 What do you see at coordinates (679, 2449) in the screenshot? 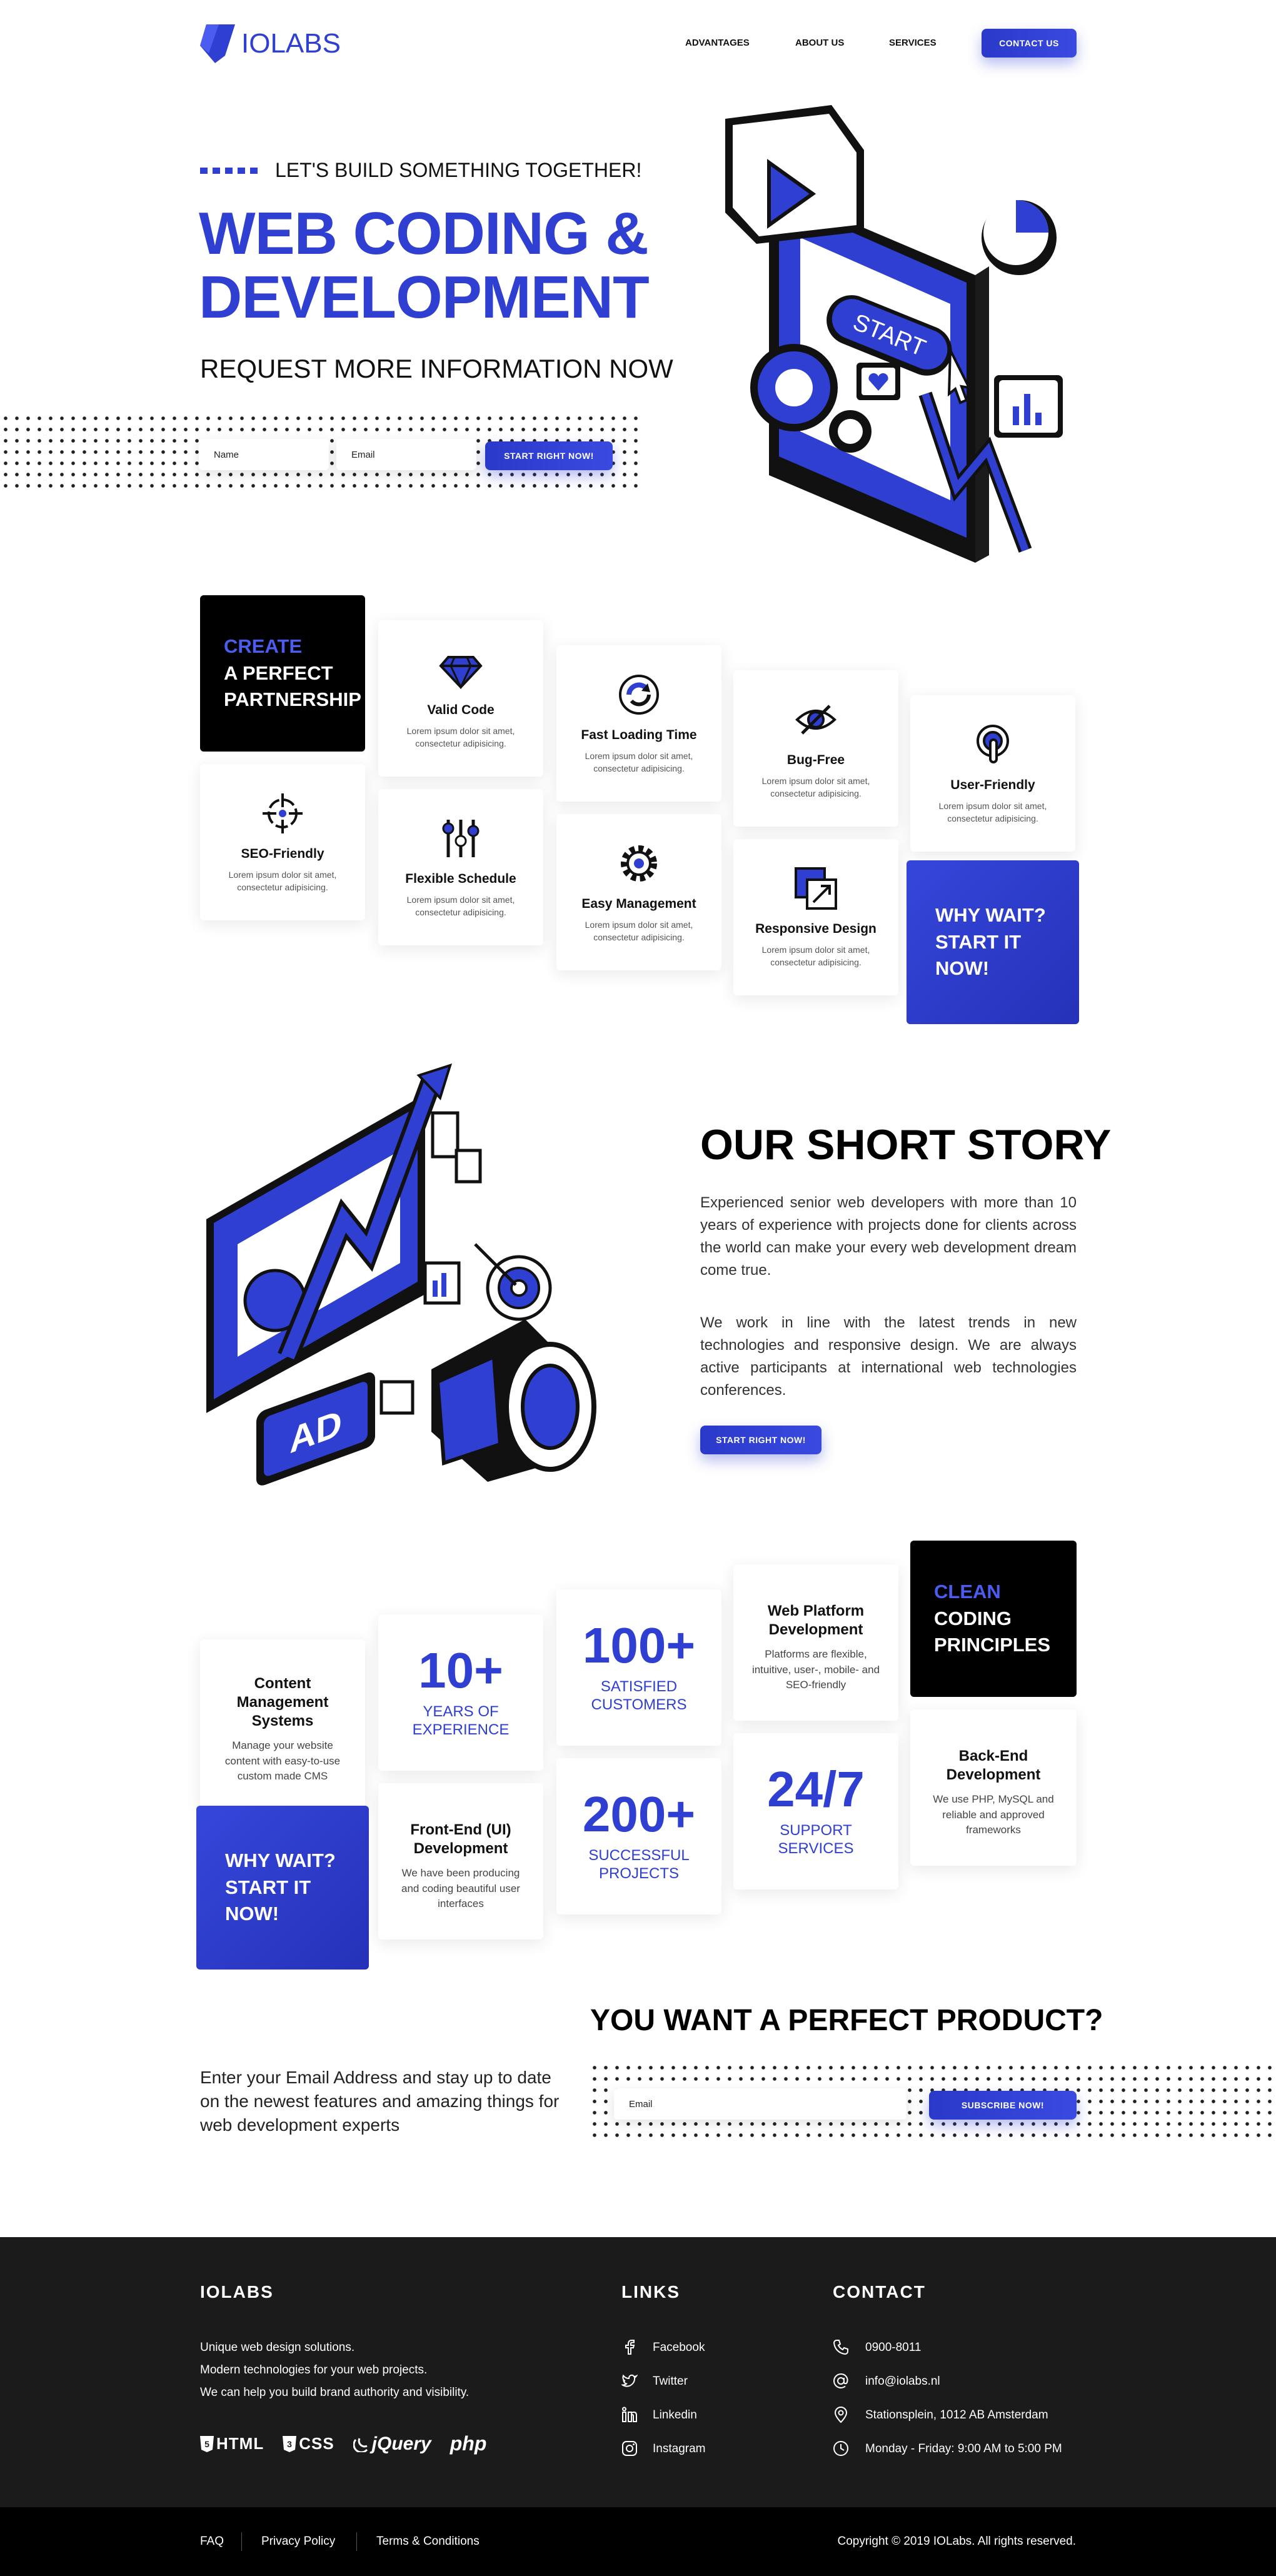
I see `footer-link-instagram: Instagram` at bounding box center [679, 2449].